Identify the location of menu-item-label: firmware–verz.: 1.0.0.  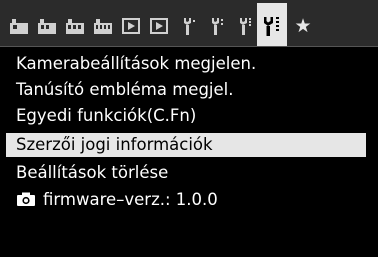
(130, 199).